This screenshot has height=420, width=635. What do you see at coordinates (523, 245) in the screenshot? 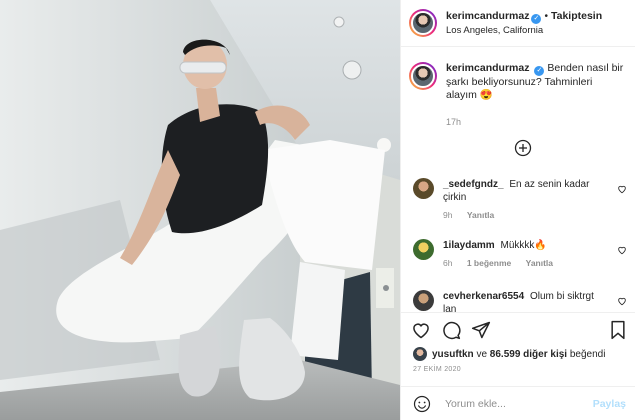
I see `comment-text: Mükkkk🔥` at bounding box center [523, 245].